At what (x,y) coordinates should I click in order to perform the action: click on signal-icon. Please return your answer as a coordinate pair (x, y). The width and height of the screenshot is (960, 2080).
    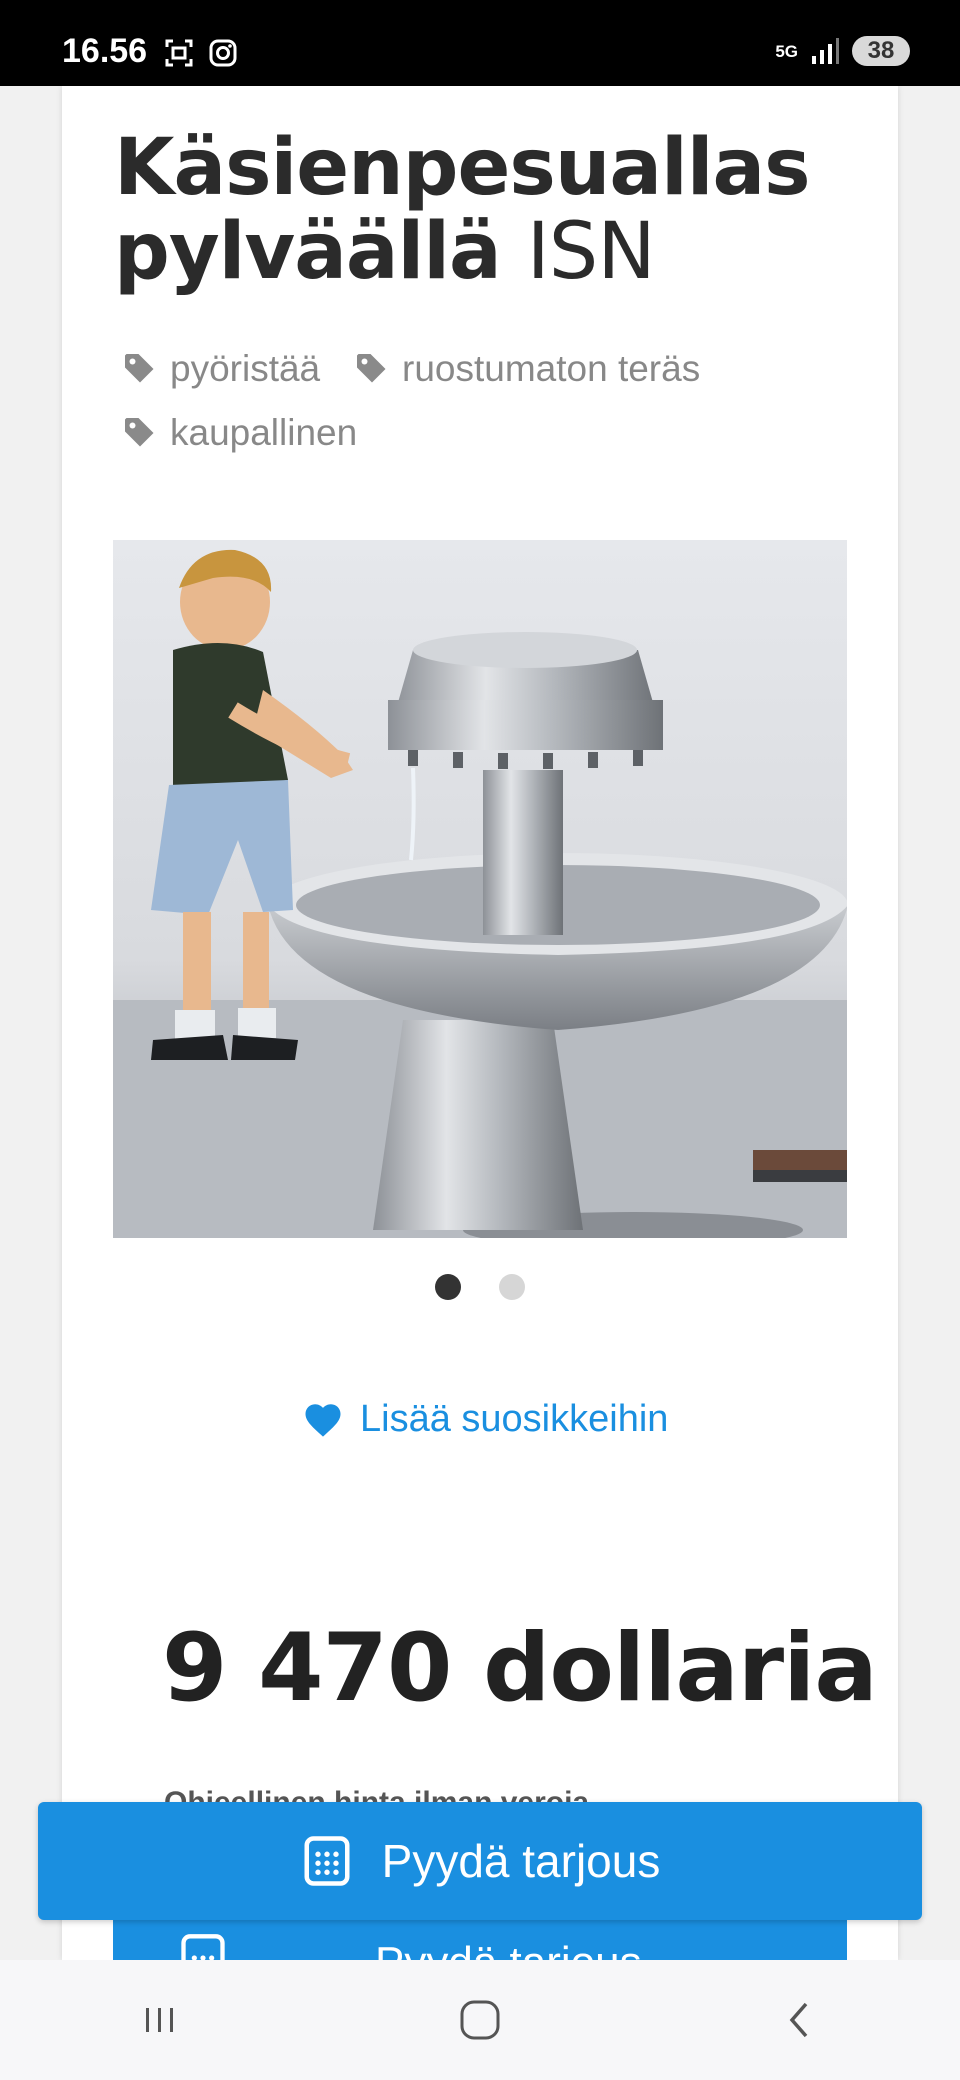
    Looking at the image, I should click on (825, 51).